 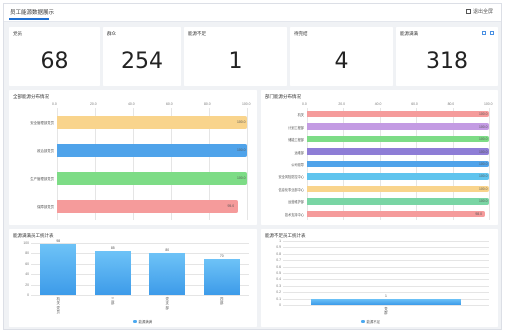 What do you see at coordinates (468, 11) in the screenshot?
I see `fullscreen-icon` at bounding box center [468, 11].